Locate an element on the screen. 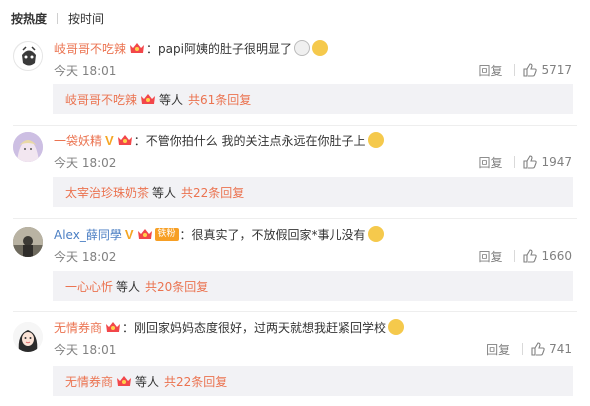 This screenshot has height=406, width=590. comment-text: ：很真实了，不放假回家*事儿没有 is located at coordinates (272, 234).